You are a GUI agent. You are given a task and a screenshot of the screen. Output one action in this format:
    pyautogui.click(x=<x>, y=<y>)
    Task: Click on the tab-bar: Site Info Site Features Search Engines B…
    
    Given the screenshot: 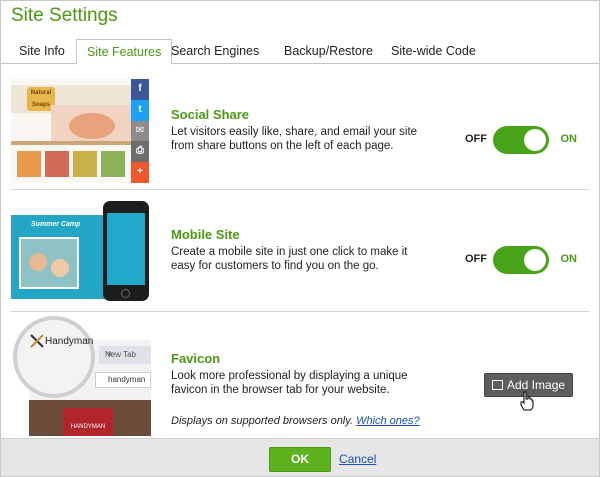 What is the action you would take?
    pyautogui.click(x=300, y=52)
    